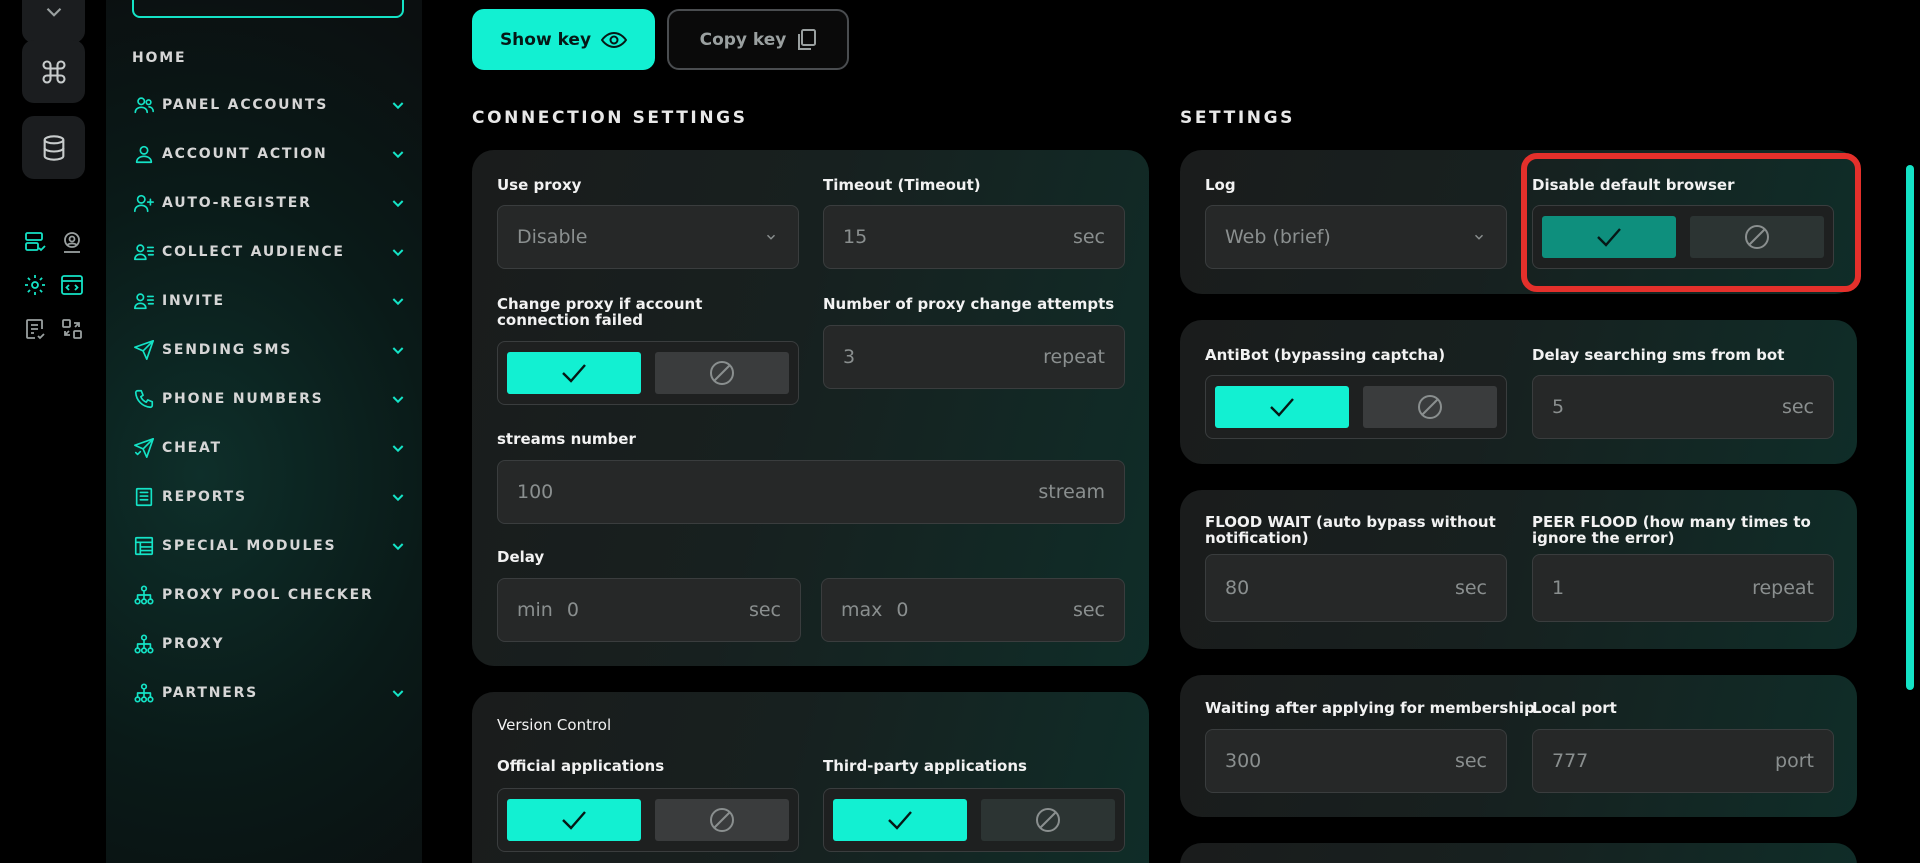 This screenshot has height=863, width=1920. Describe the element at coordinates (72, 242) in the screenshot. I see `rail-user-pin` at that location.